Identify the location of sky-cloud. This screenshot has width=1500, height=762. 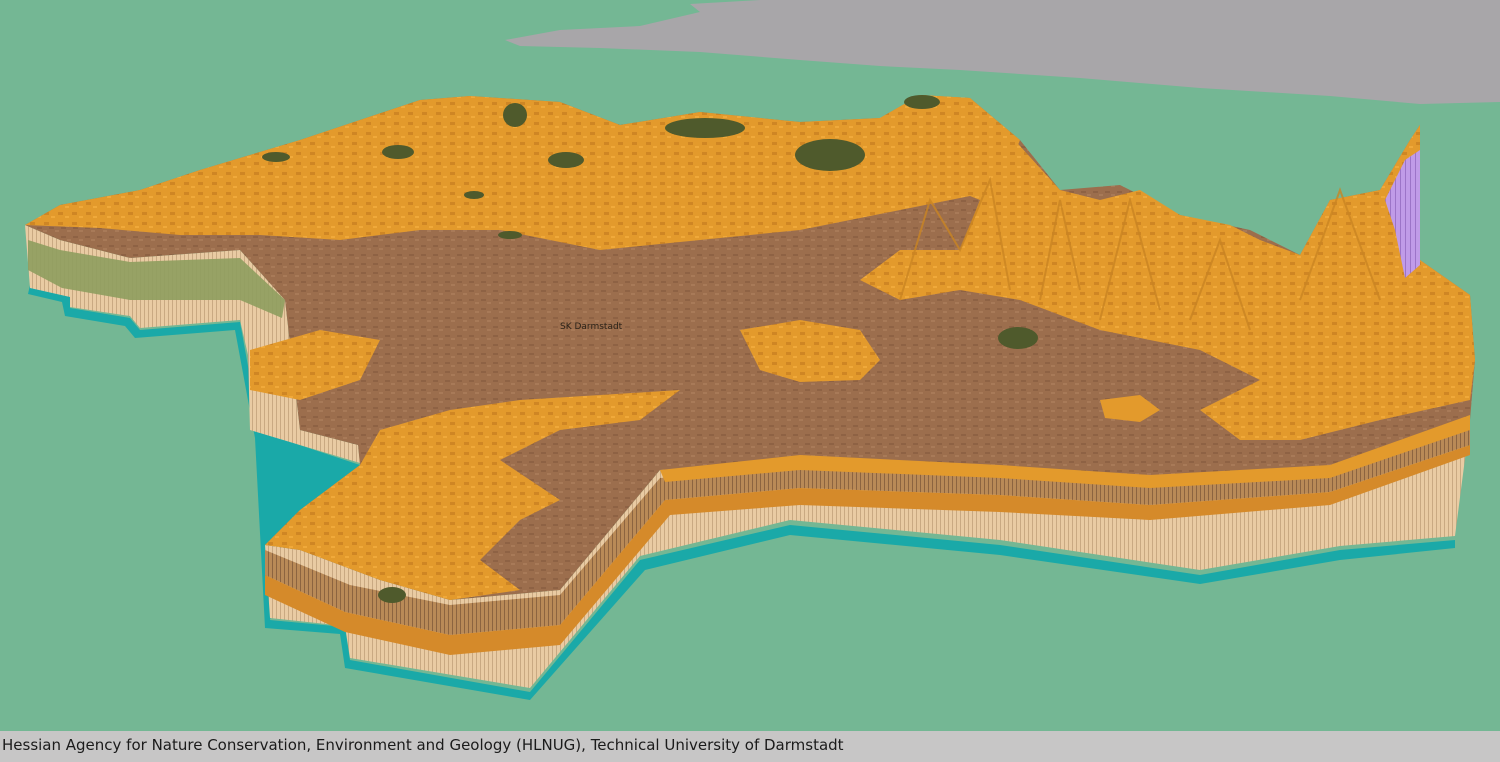
(1002, 52).